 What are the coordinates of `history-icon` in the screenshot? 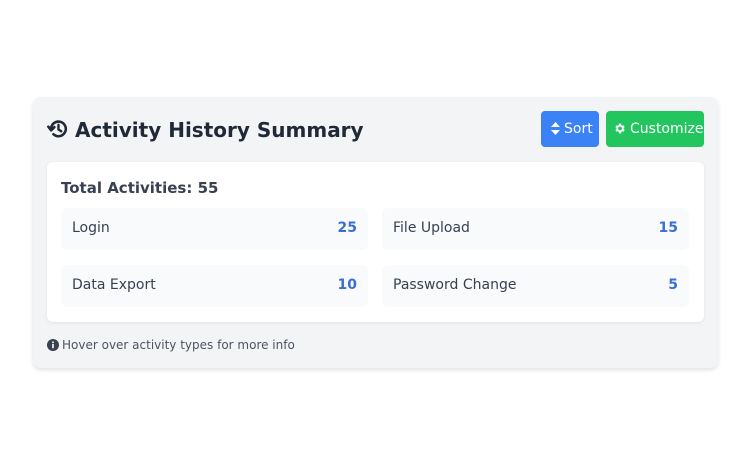 It's located at (58, 129).